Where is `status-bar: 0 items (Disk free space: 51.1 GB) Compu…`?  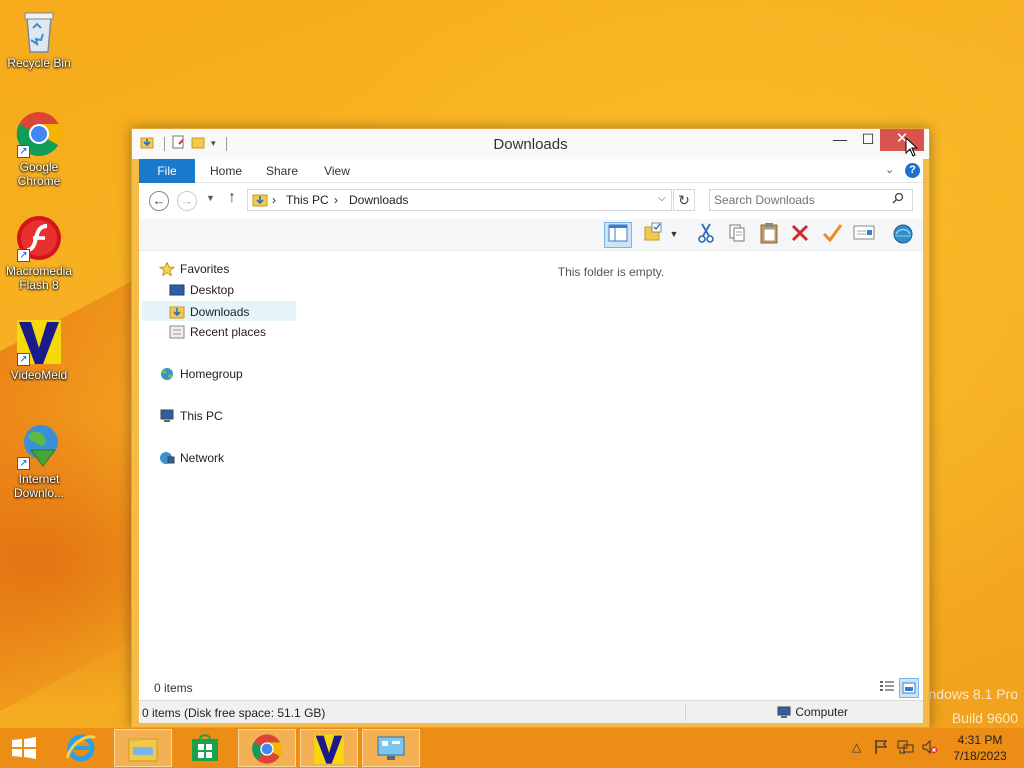 status-bar: 0 items (Disk free space: 51.1 GB) Compu… is located at coordinates (531, 711).